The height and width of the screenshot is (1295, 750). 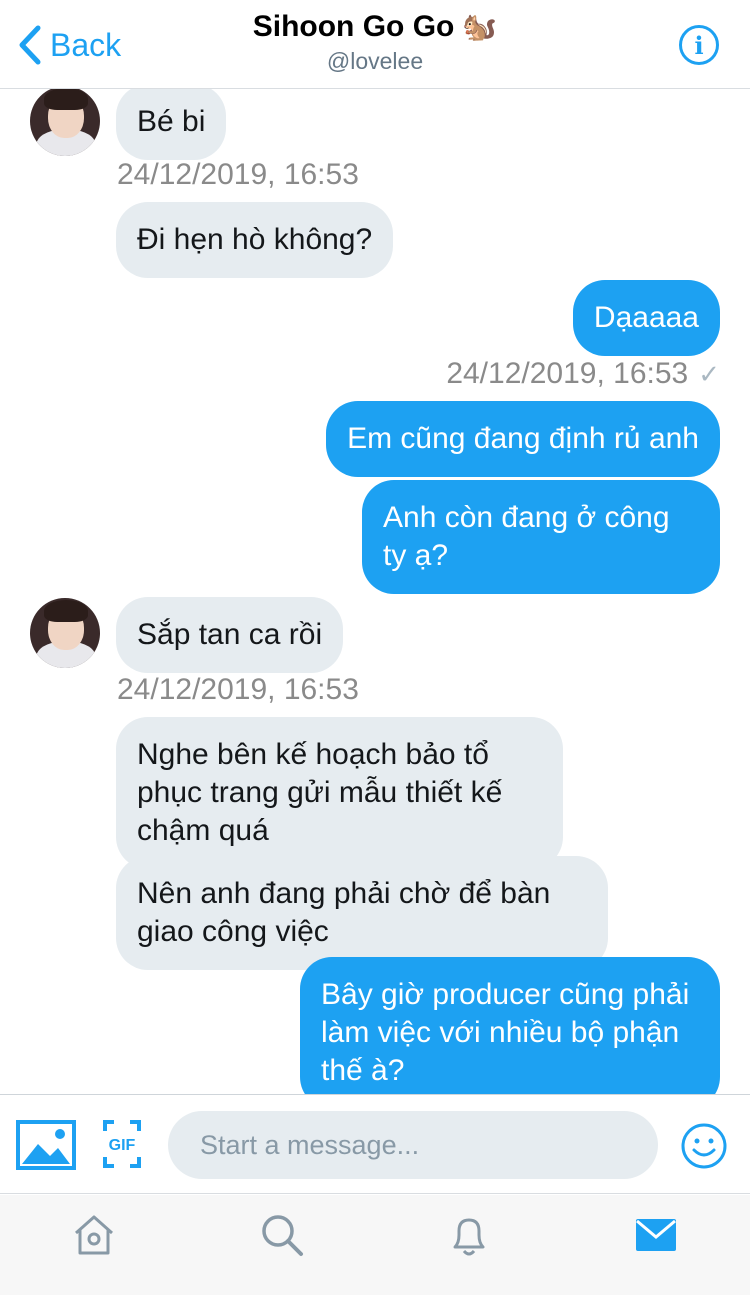 I want to click on squirrel-emoji: 🐿️, so click(x=480, y=26).